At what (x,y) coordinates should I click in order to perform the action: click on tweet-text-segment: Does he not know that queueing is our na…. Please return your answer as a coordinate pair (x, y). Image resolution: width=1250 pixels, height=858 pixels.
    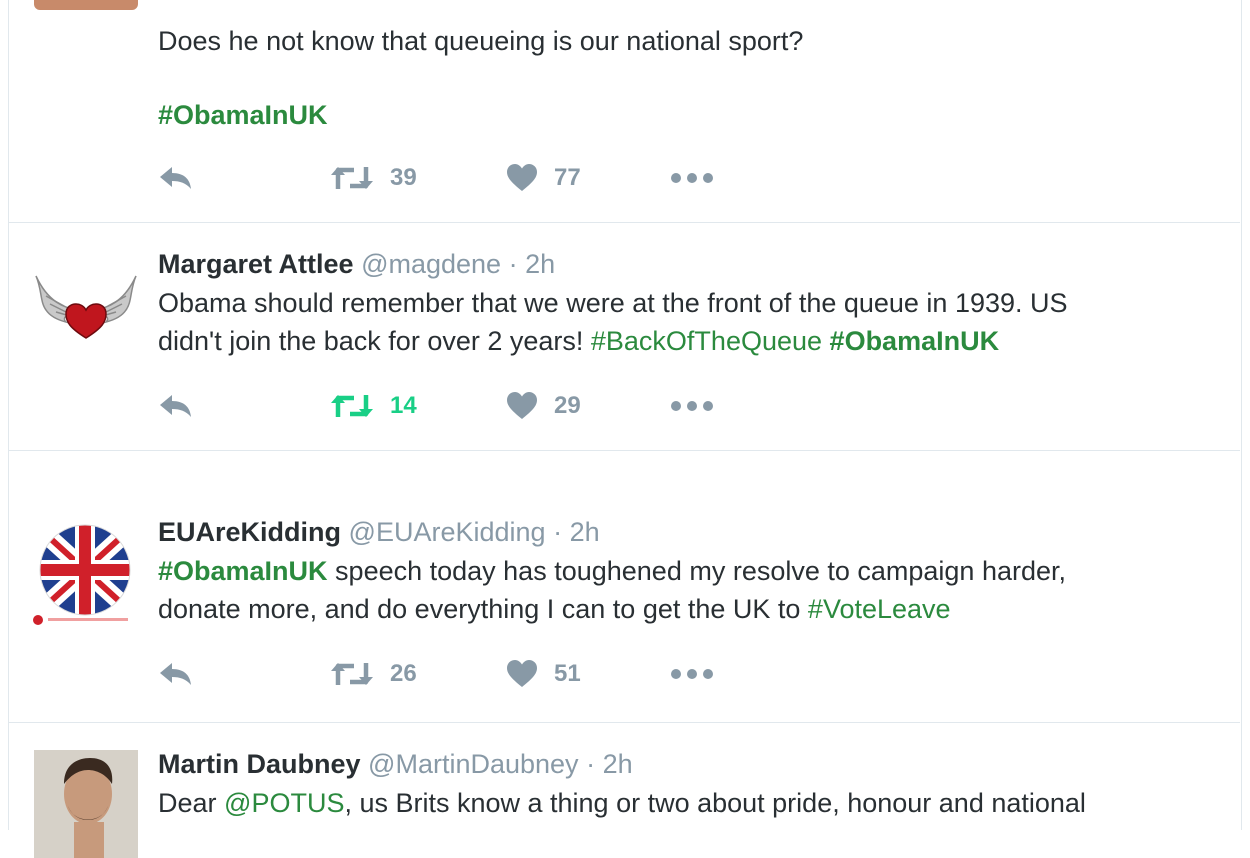
    Looking at the image, I should click on (481, 41).